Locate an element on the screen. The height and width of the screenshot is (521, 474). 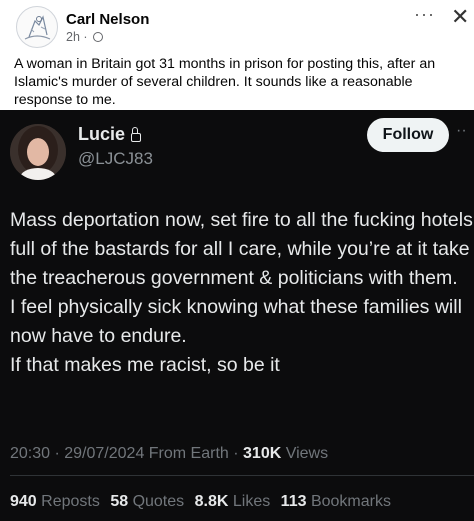
avatar is located at coordinates (37, 27).